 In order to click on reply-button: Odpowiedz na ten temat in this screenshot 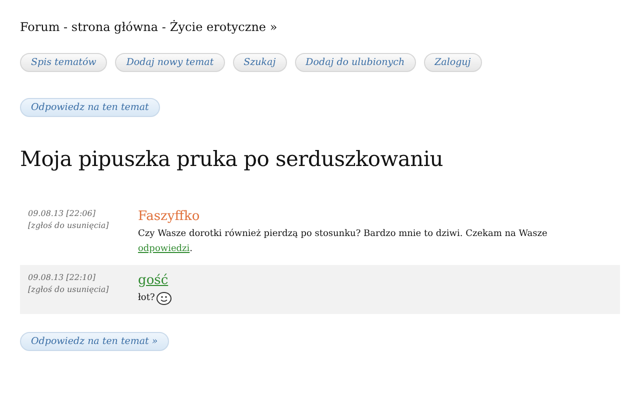, I will do `click(90, 107)`.